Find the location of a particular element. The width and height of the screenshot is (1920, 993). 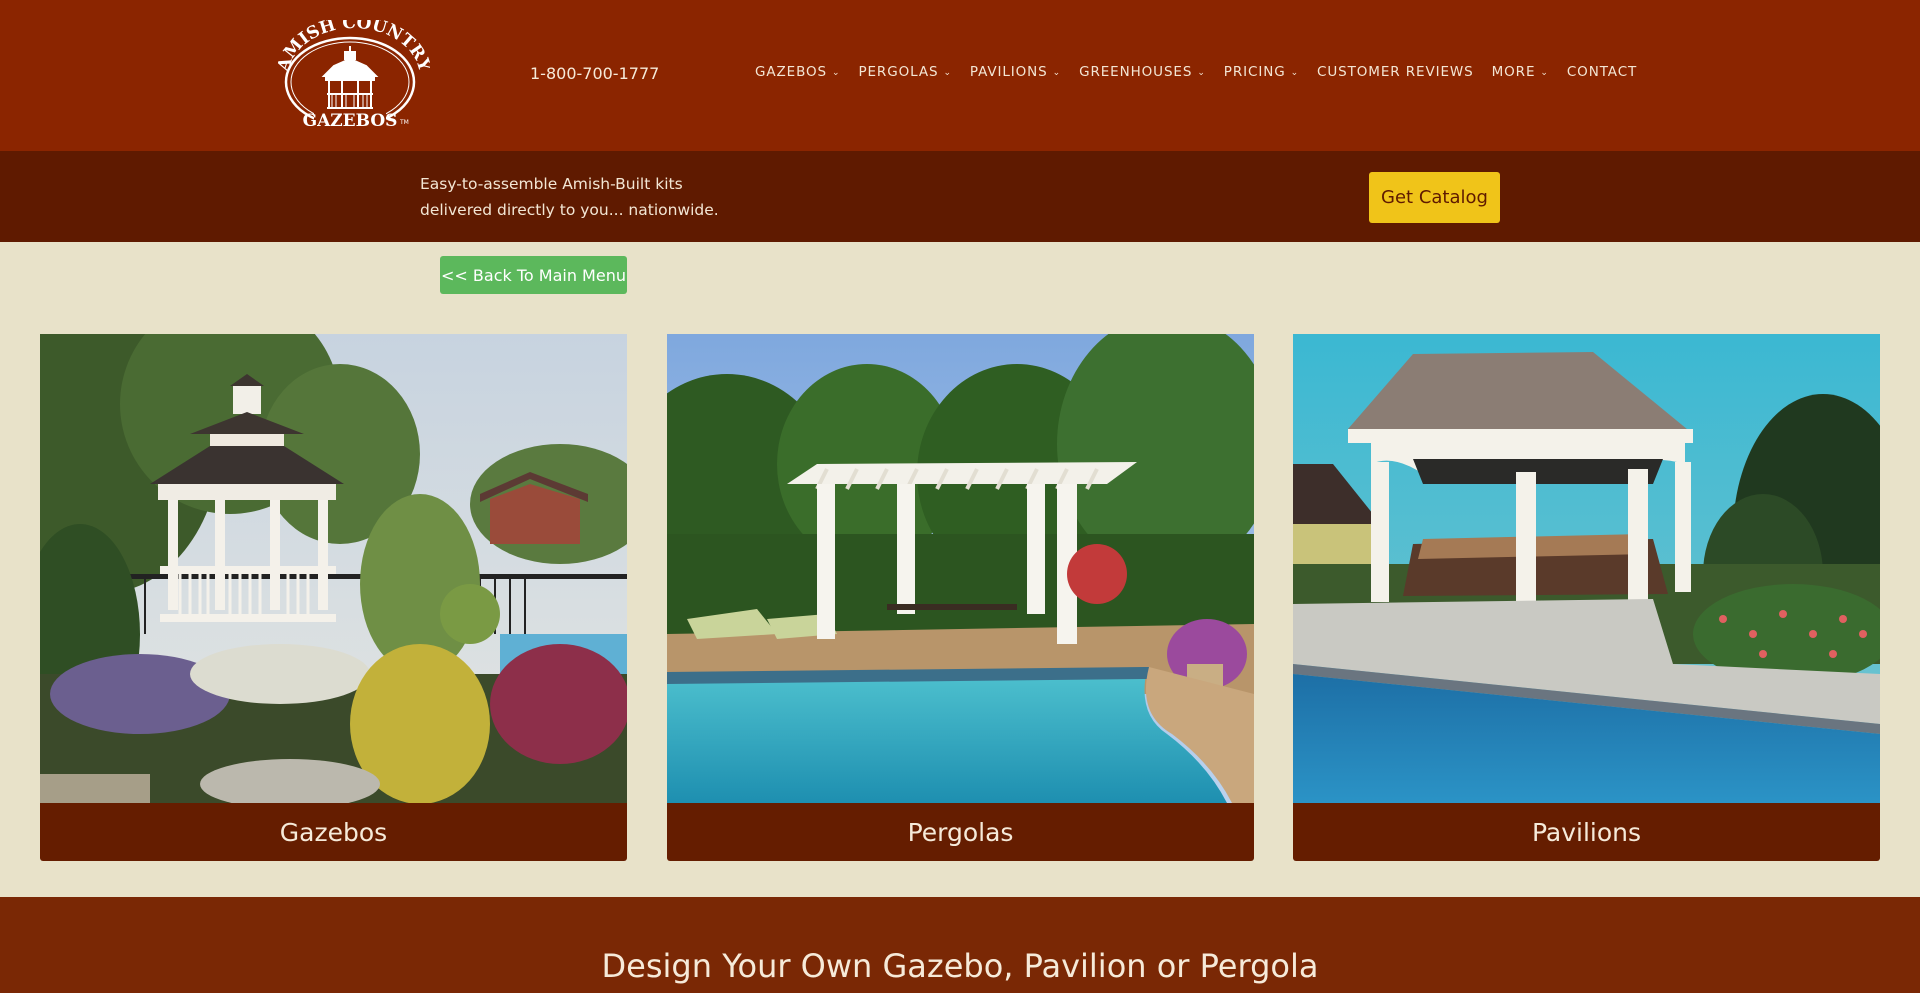

pergola-photo is located at coordinates (960, 568).